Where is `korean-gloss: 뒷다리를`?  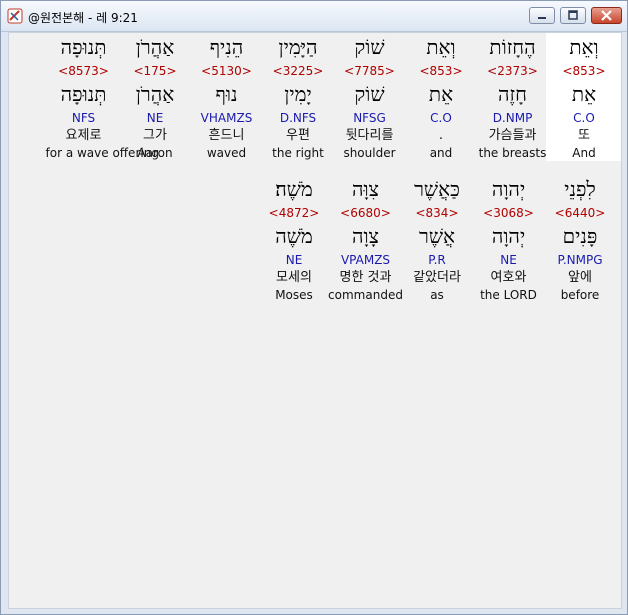 korean-gloss: 뒷다리를 is located at coordinates (369, 135).